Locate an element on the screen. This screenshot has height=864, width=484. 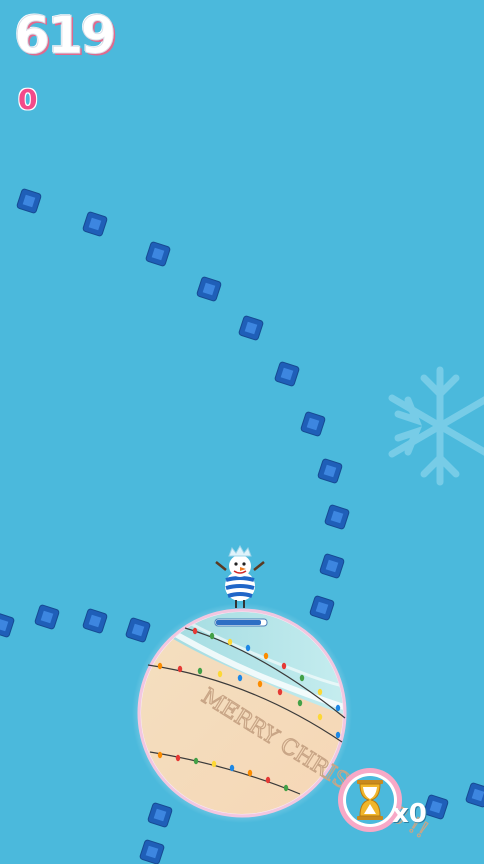
charge-bar is located at coordinates (241, 622).